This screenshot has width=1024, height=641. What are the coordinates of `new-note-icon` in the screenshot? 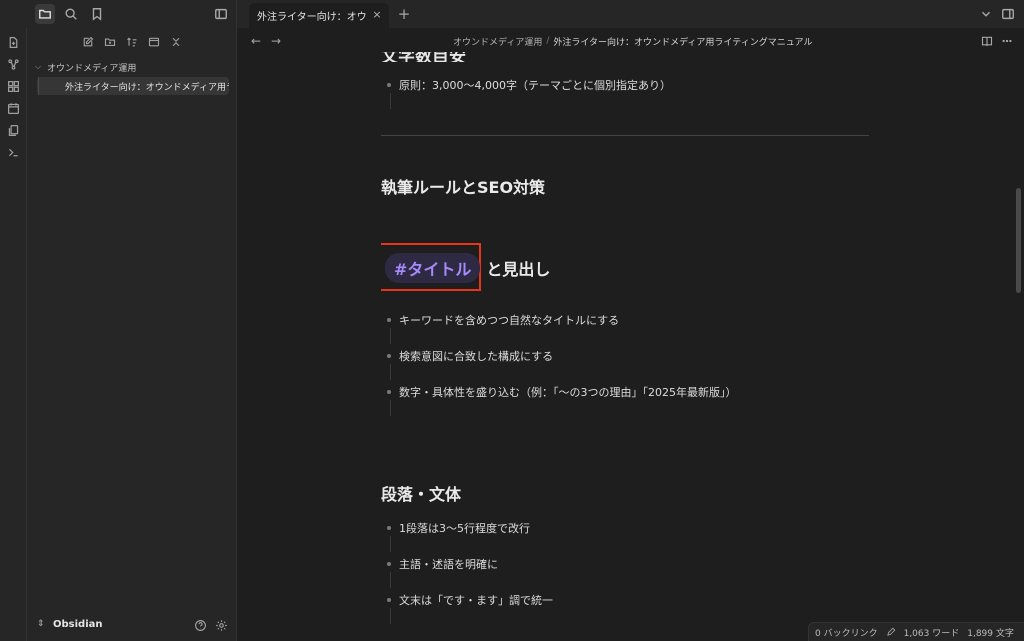 It's located at (88, 42).